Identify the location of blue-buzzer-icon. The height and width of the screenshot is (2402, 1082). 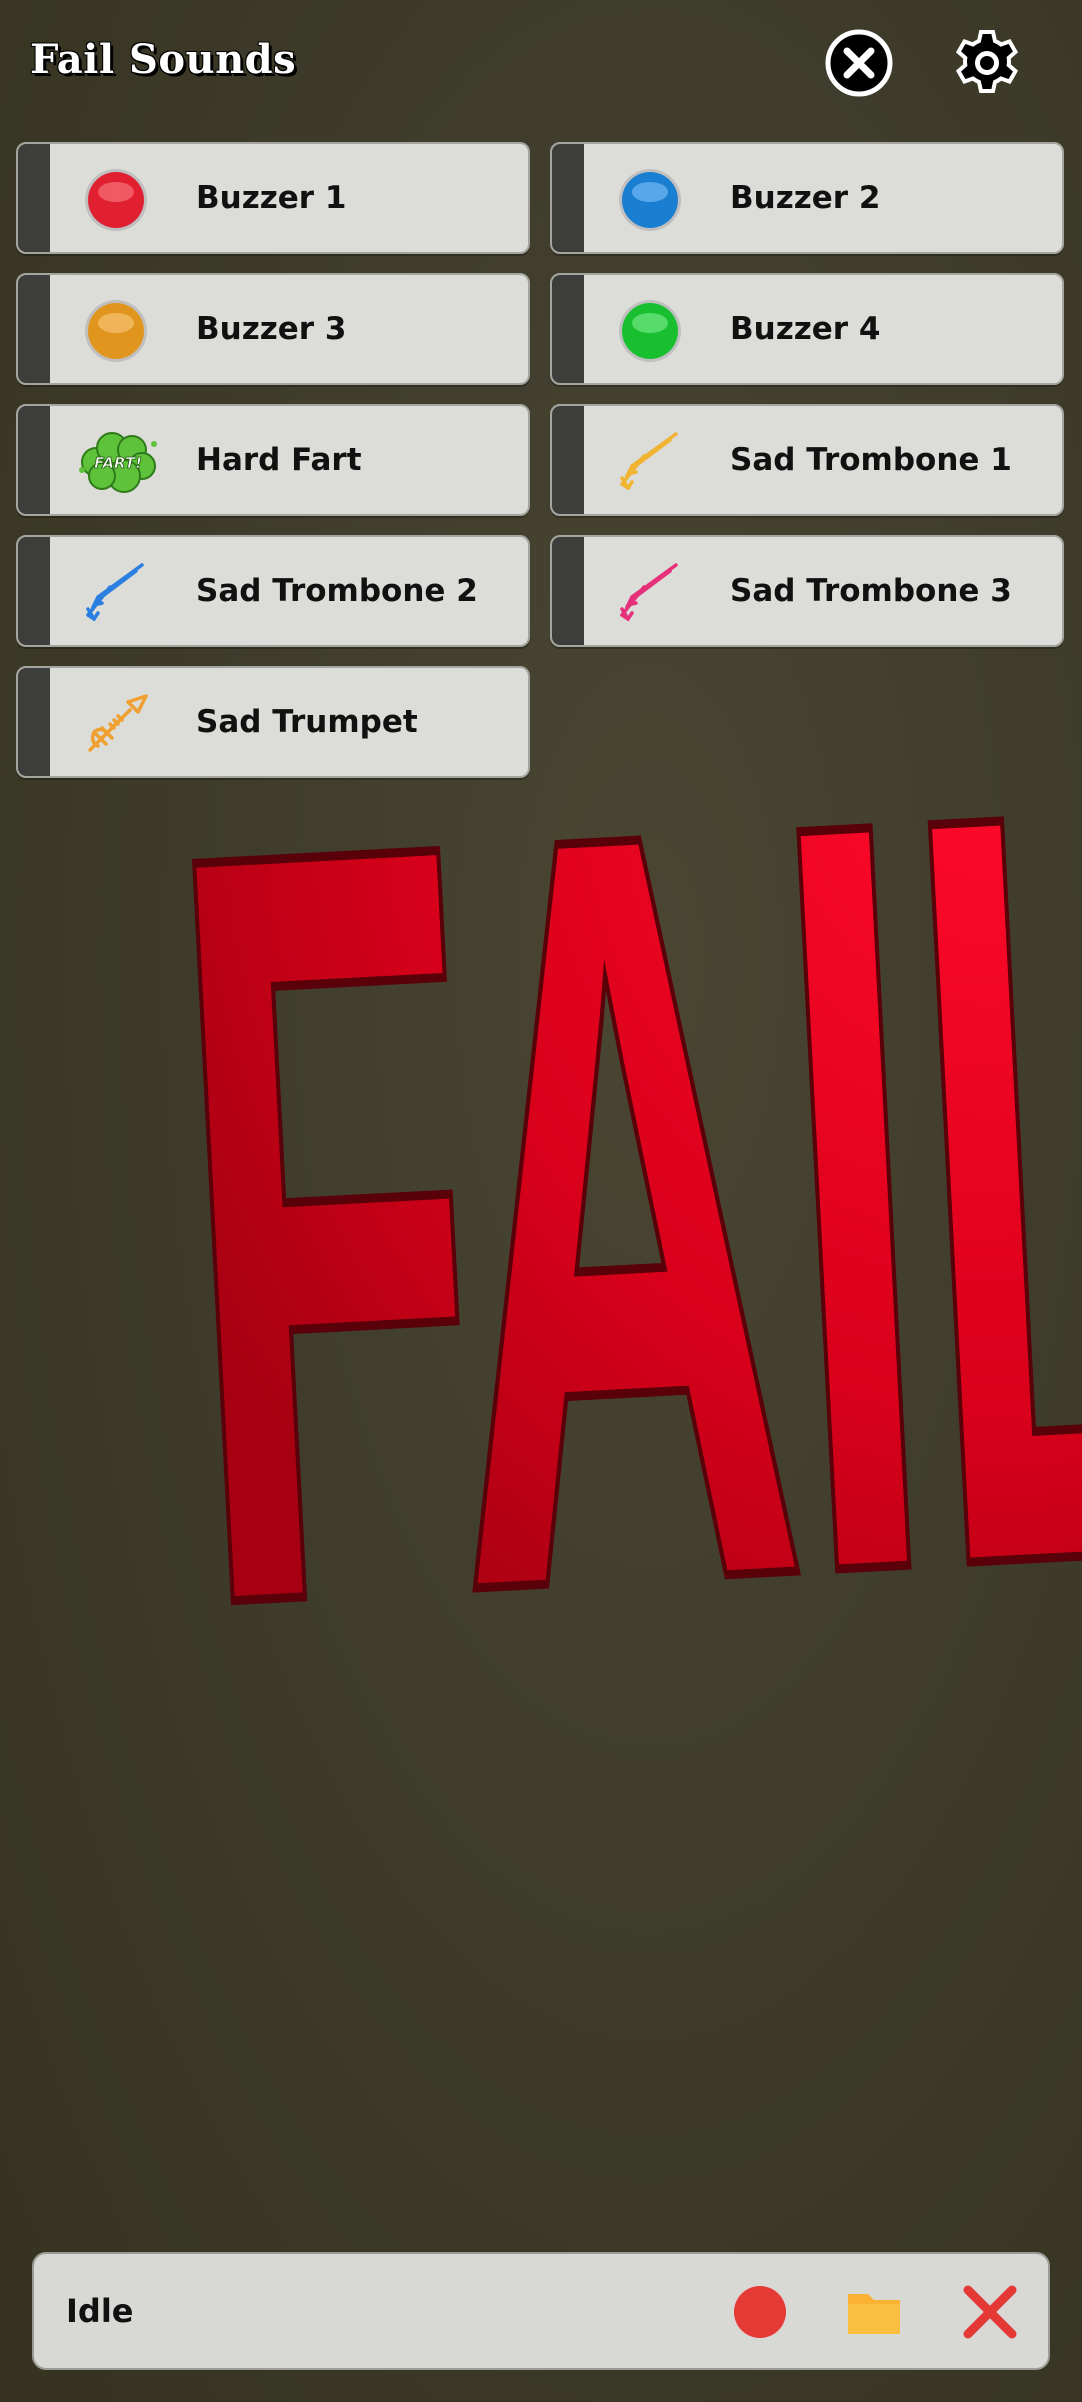
(650, 200).